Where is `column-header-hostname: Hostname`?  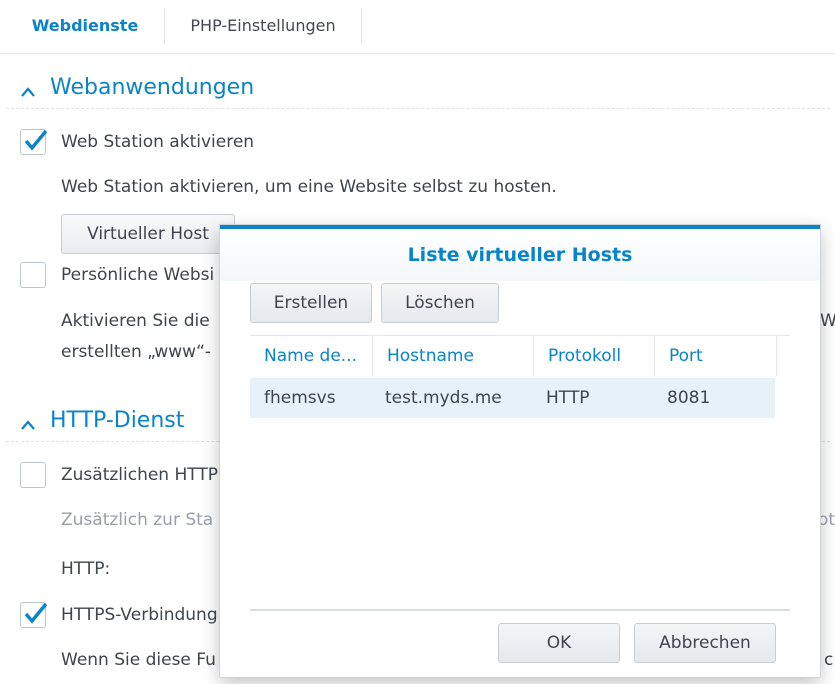 column-header-hostname: Hostname is located at coordinates (453, 356).